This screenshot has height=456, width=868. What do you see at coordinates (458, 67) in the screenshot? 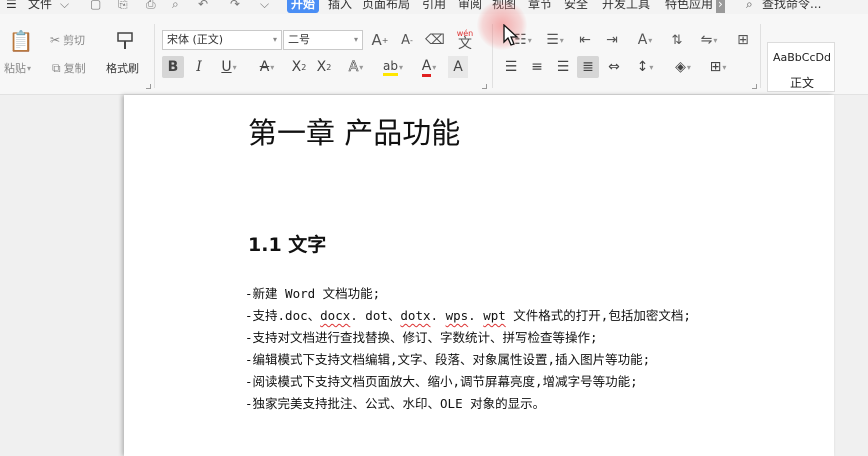
I see `char-shading-button: A` at bounding box center [458, 67].